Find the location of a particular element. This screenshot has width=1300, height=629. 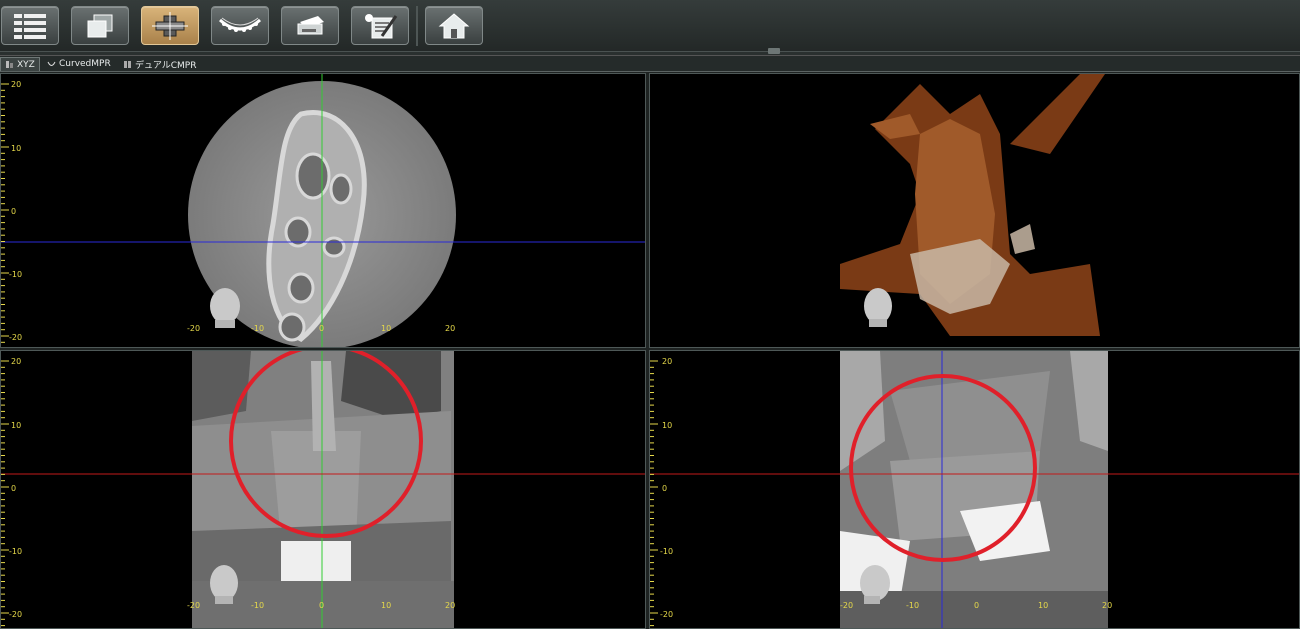

tab-dual-cmpr: デュアルCMPR is located at coordinates (159, 64).